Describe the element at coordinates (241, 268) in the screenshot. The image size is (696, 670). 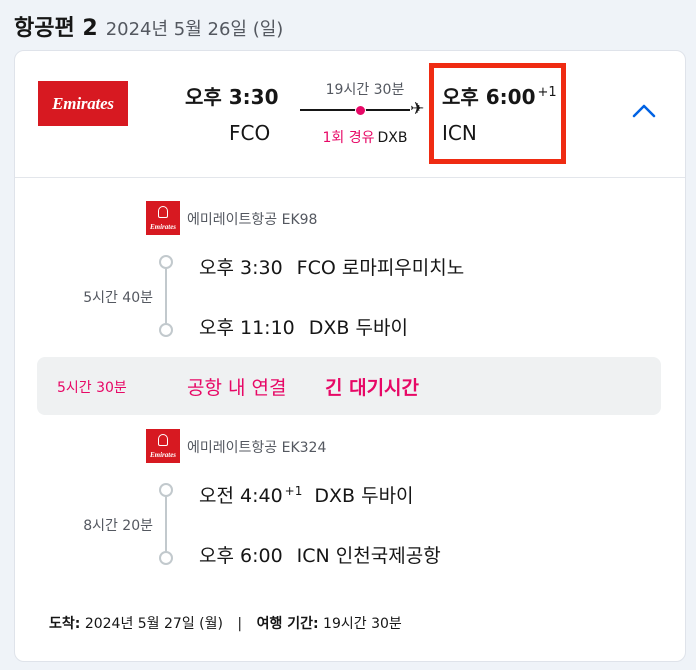
I see `segment-departure-time: 오후 3:30` at that location.